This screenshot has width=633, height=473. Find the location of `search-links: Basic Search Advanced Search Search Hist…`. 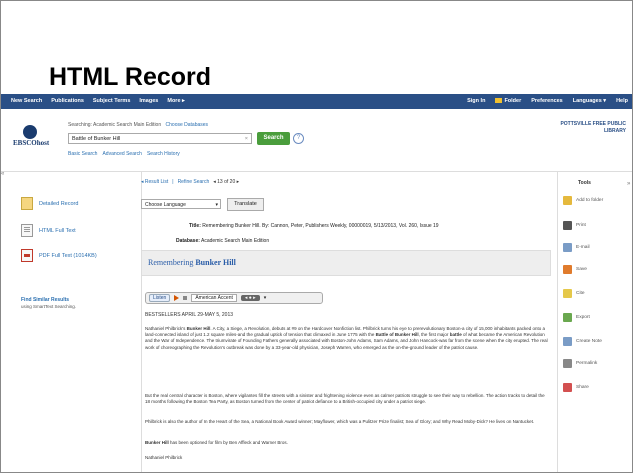

search-links: Basic Search Advanced Search Search Hist… is located at coordinates (124, 154).